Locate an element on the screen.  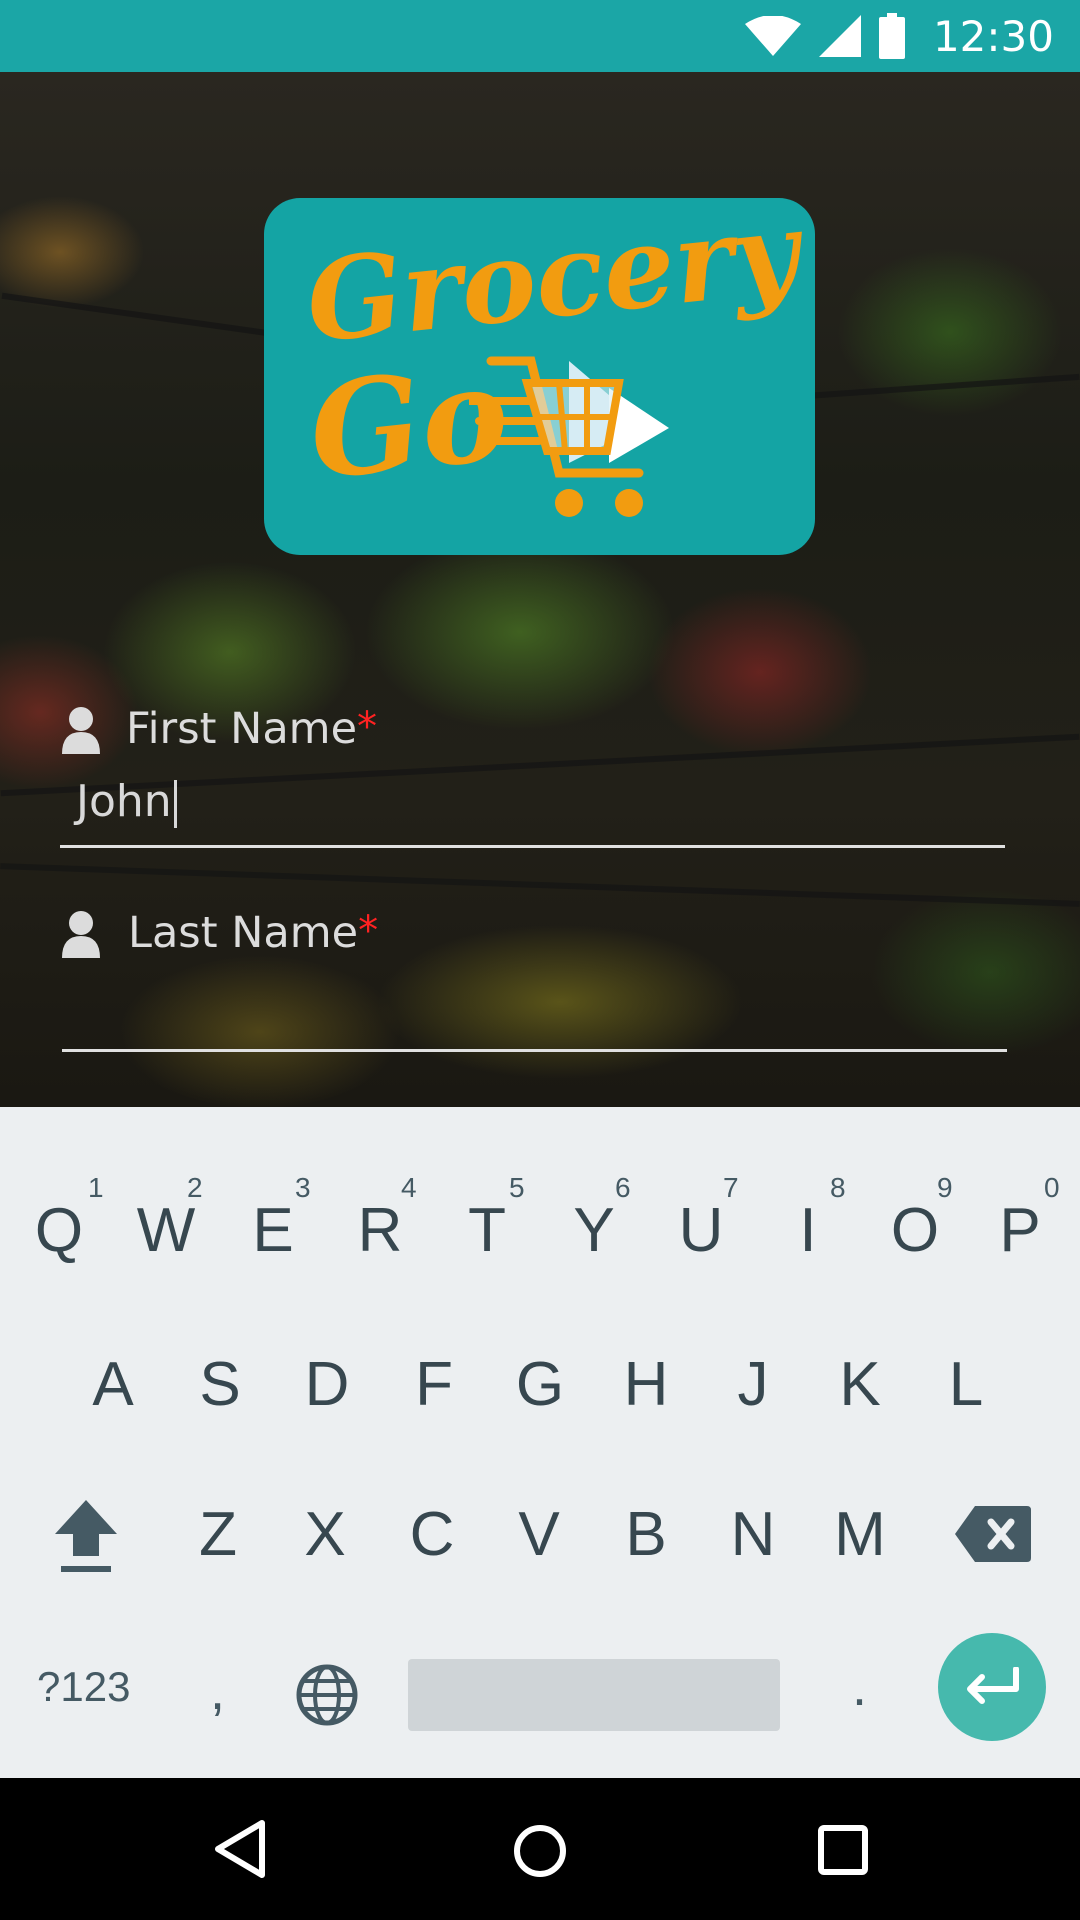
key-s: S is located at coordinates (220, 1384).